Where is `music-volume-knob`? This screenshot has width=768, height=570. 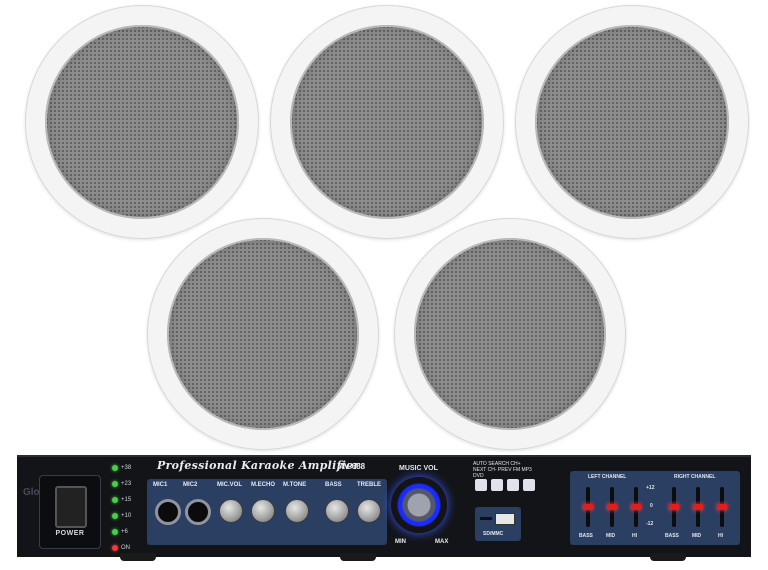 music-volume-knob is located at coordinates (419, 505).